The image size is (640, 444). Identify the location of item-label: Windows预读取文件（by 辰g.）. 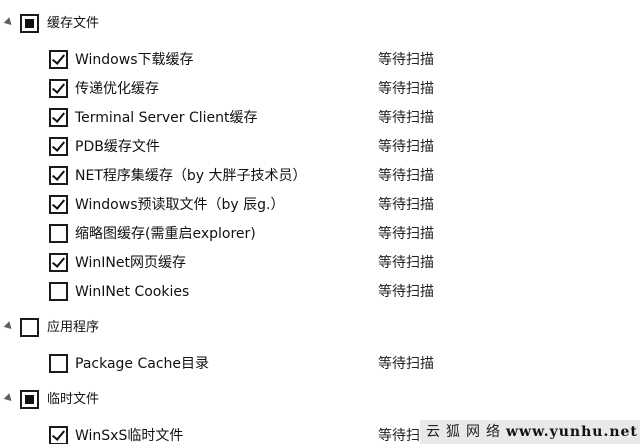
(180, 205).